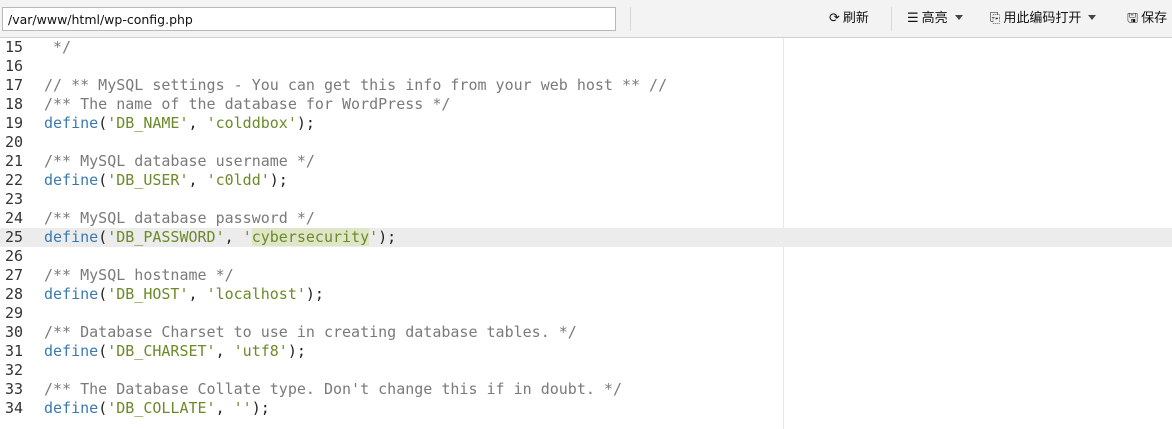  Describe the element at coordinates (58, 47) in the screenshot. I see `code-comment: */` at that location.